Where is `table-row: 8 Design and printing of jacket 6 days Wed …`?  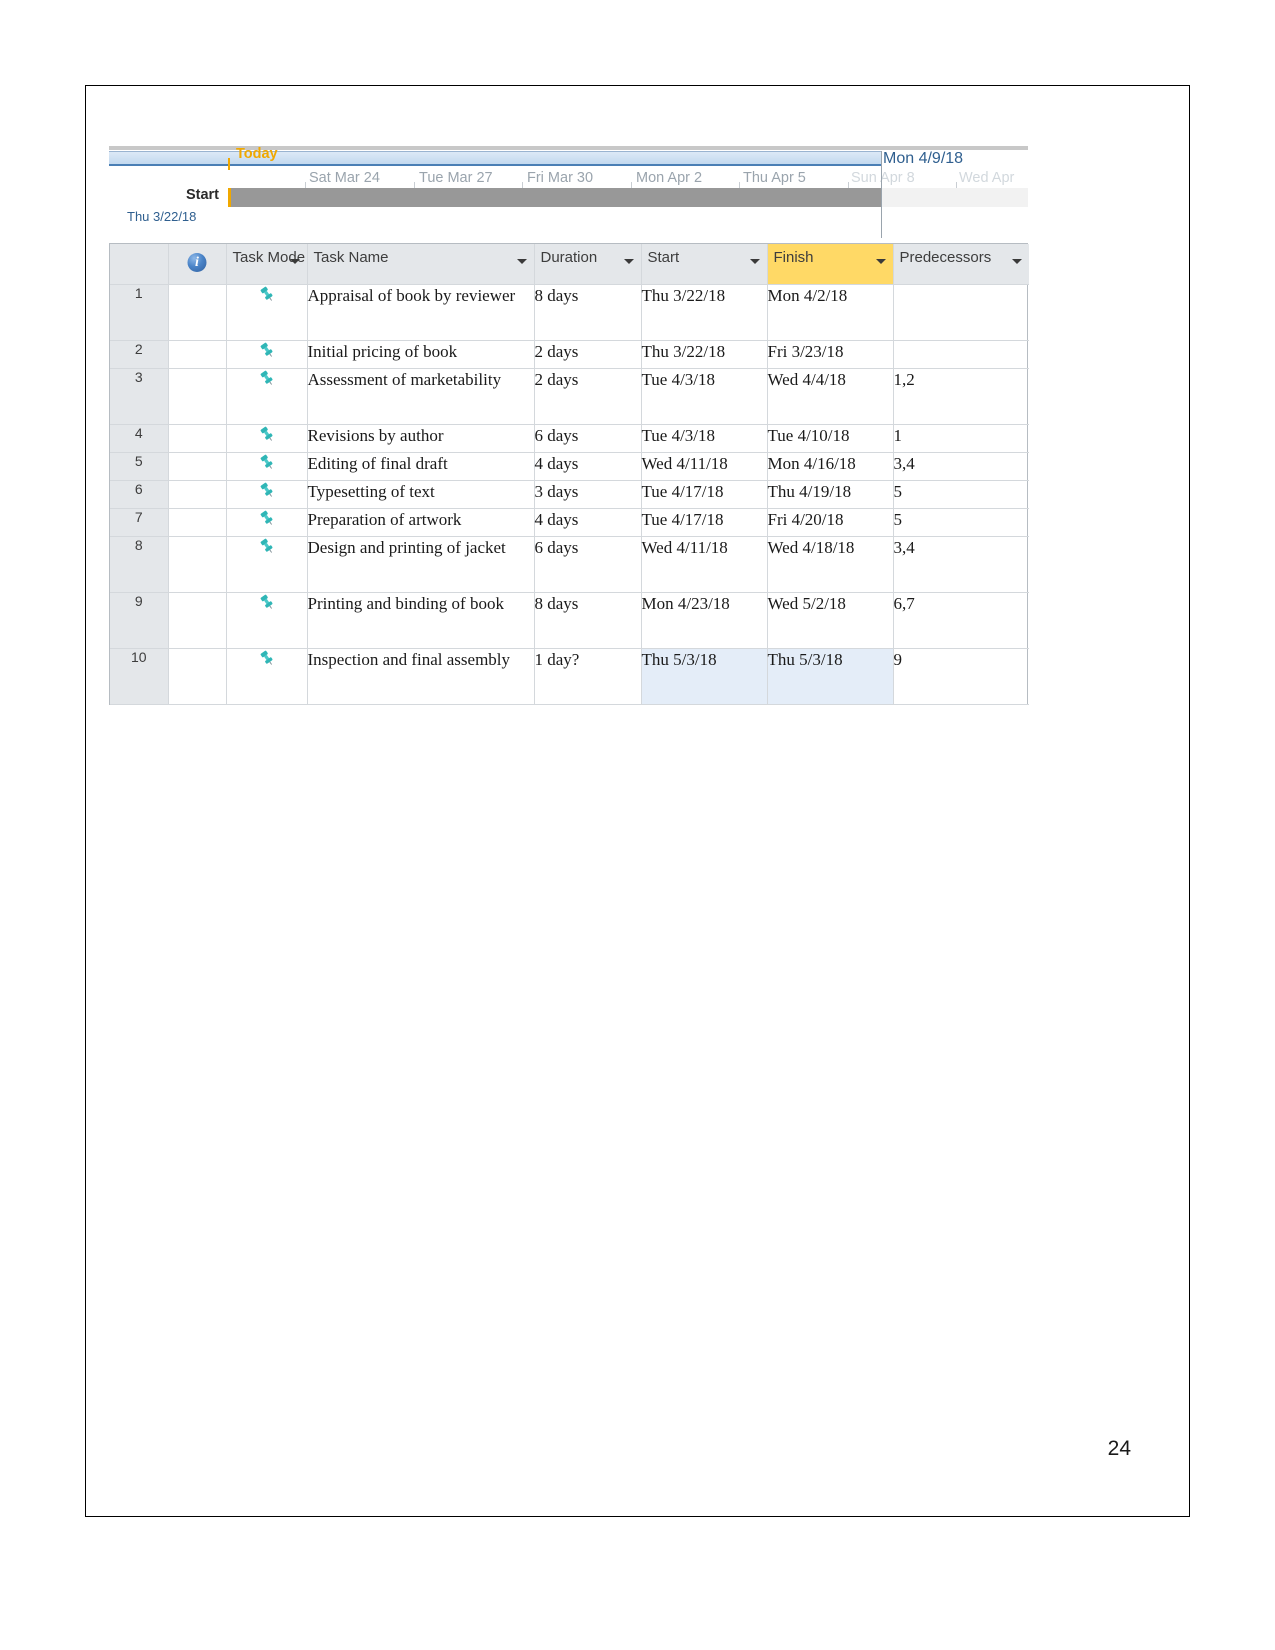
table-row: 8 Design and printing of jacket 6 days Wed … is located at coordinates (569, 564).